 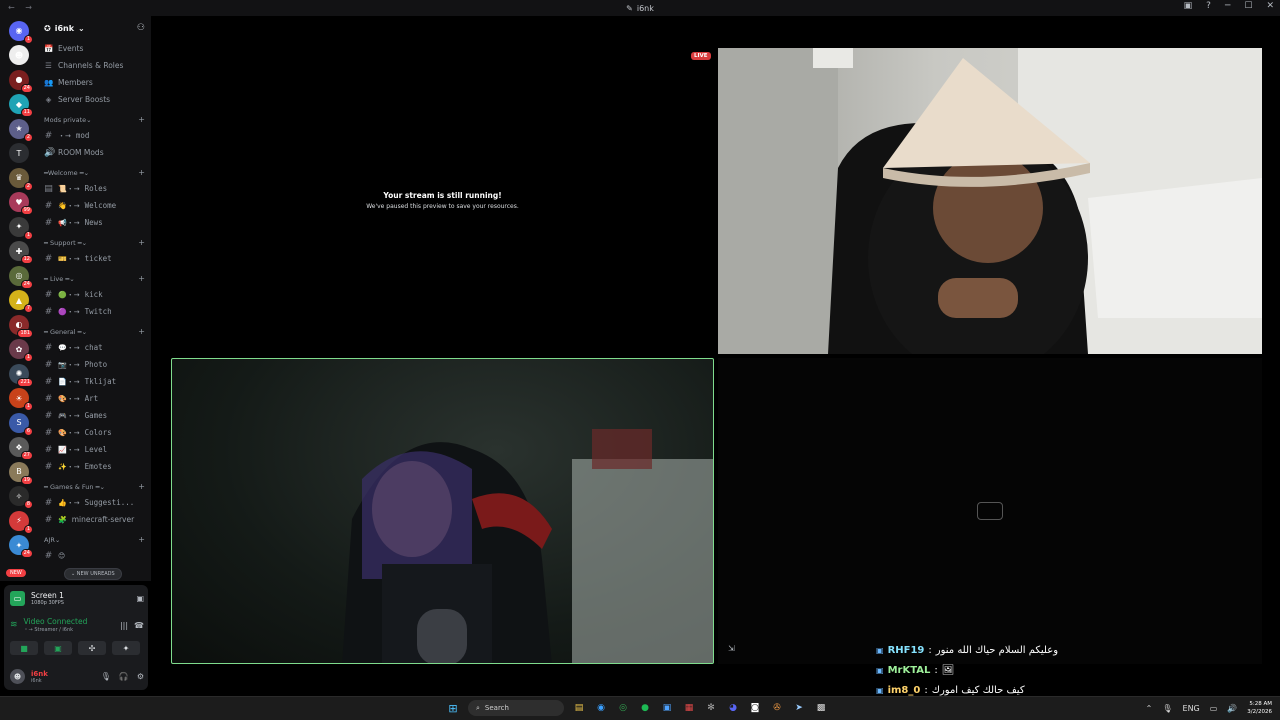 I want to click on channel-item: # 🎮・→ Games, so click(x=94, y=415).